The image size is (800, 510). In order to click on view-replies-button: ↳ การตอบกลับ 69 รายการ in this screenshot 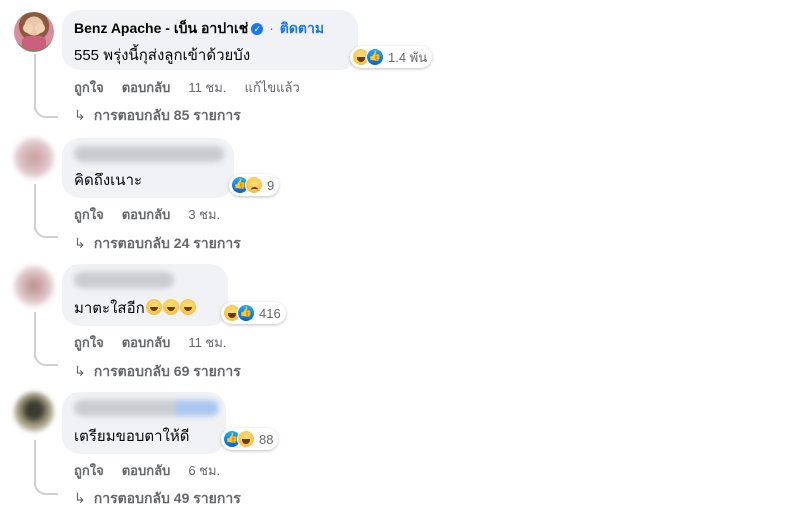, I will do `click(157, 372)`.